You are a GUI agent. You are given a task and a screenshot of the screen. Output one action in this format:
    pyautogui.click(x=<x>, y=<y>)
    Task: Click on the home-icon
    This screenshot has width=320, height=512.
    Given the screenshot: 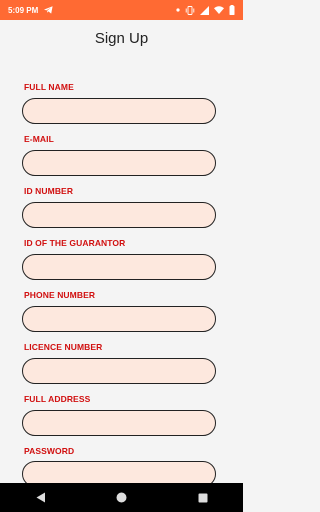 What is the action you would take?
    pyautogui.click(x=121, y=497)
    